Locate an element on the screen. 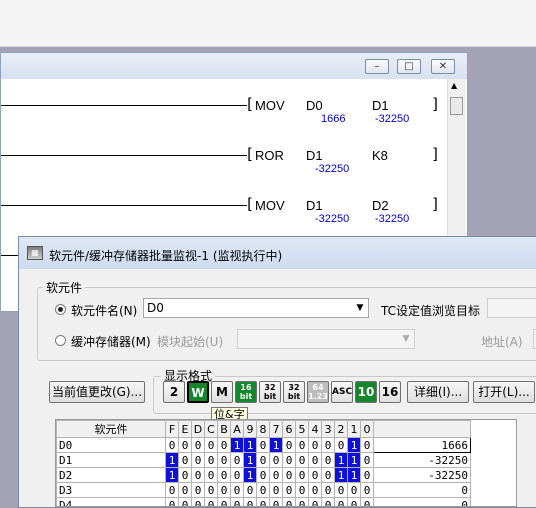 The width and height of the screenshot is (536, 508). restore-button: □ is located at coordinates (409, 66).